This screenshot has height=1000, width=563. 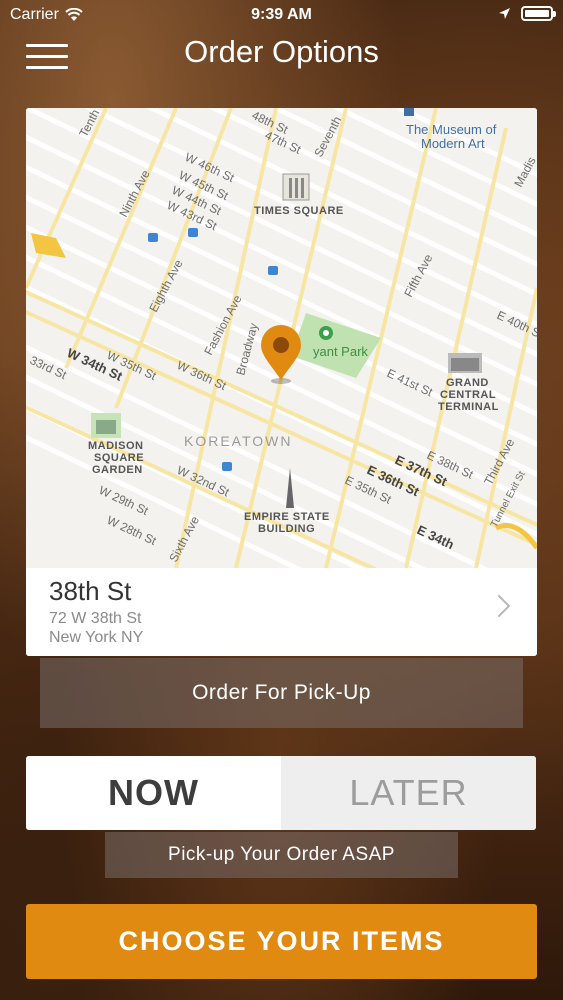 What do you see at coordinates (499, 606) in the screenshot?
I see `chevron-right-icon` at bounding box center [499, 606].